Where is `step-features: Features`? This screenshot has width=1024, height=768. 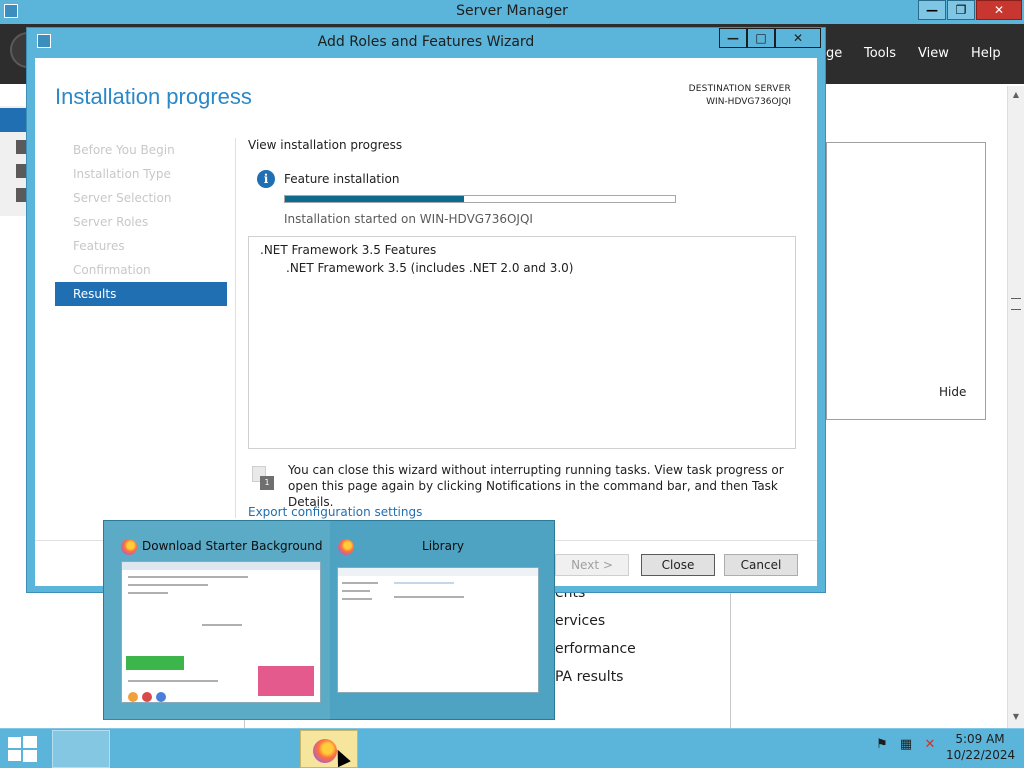
step-features: Features is located at coordinates (99, 246).